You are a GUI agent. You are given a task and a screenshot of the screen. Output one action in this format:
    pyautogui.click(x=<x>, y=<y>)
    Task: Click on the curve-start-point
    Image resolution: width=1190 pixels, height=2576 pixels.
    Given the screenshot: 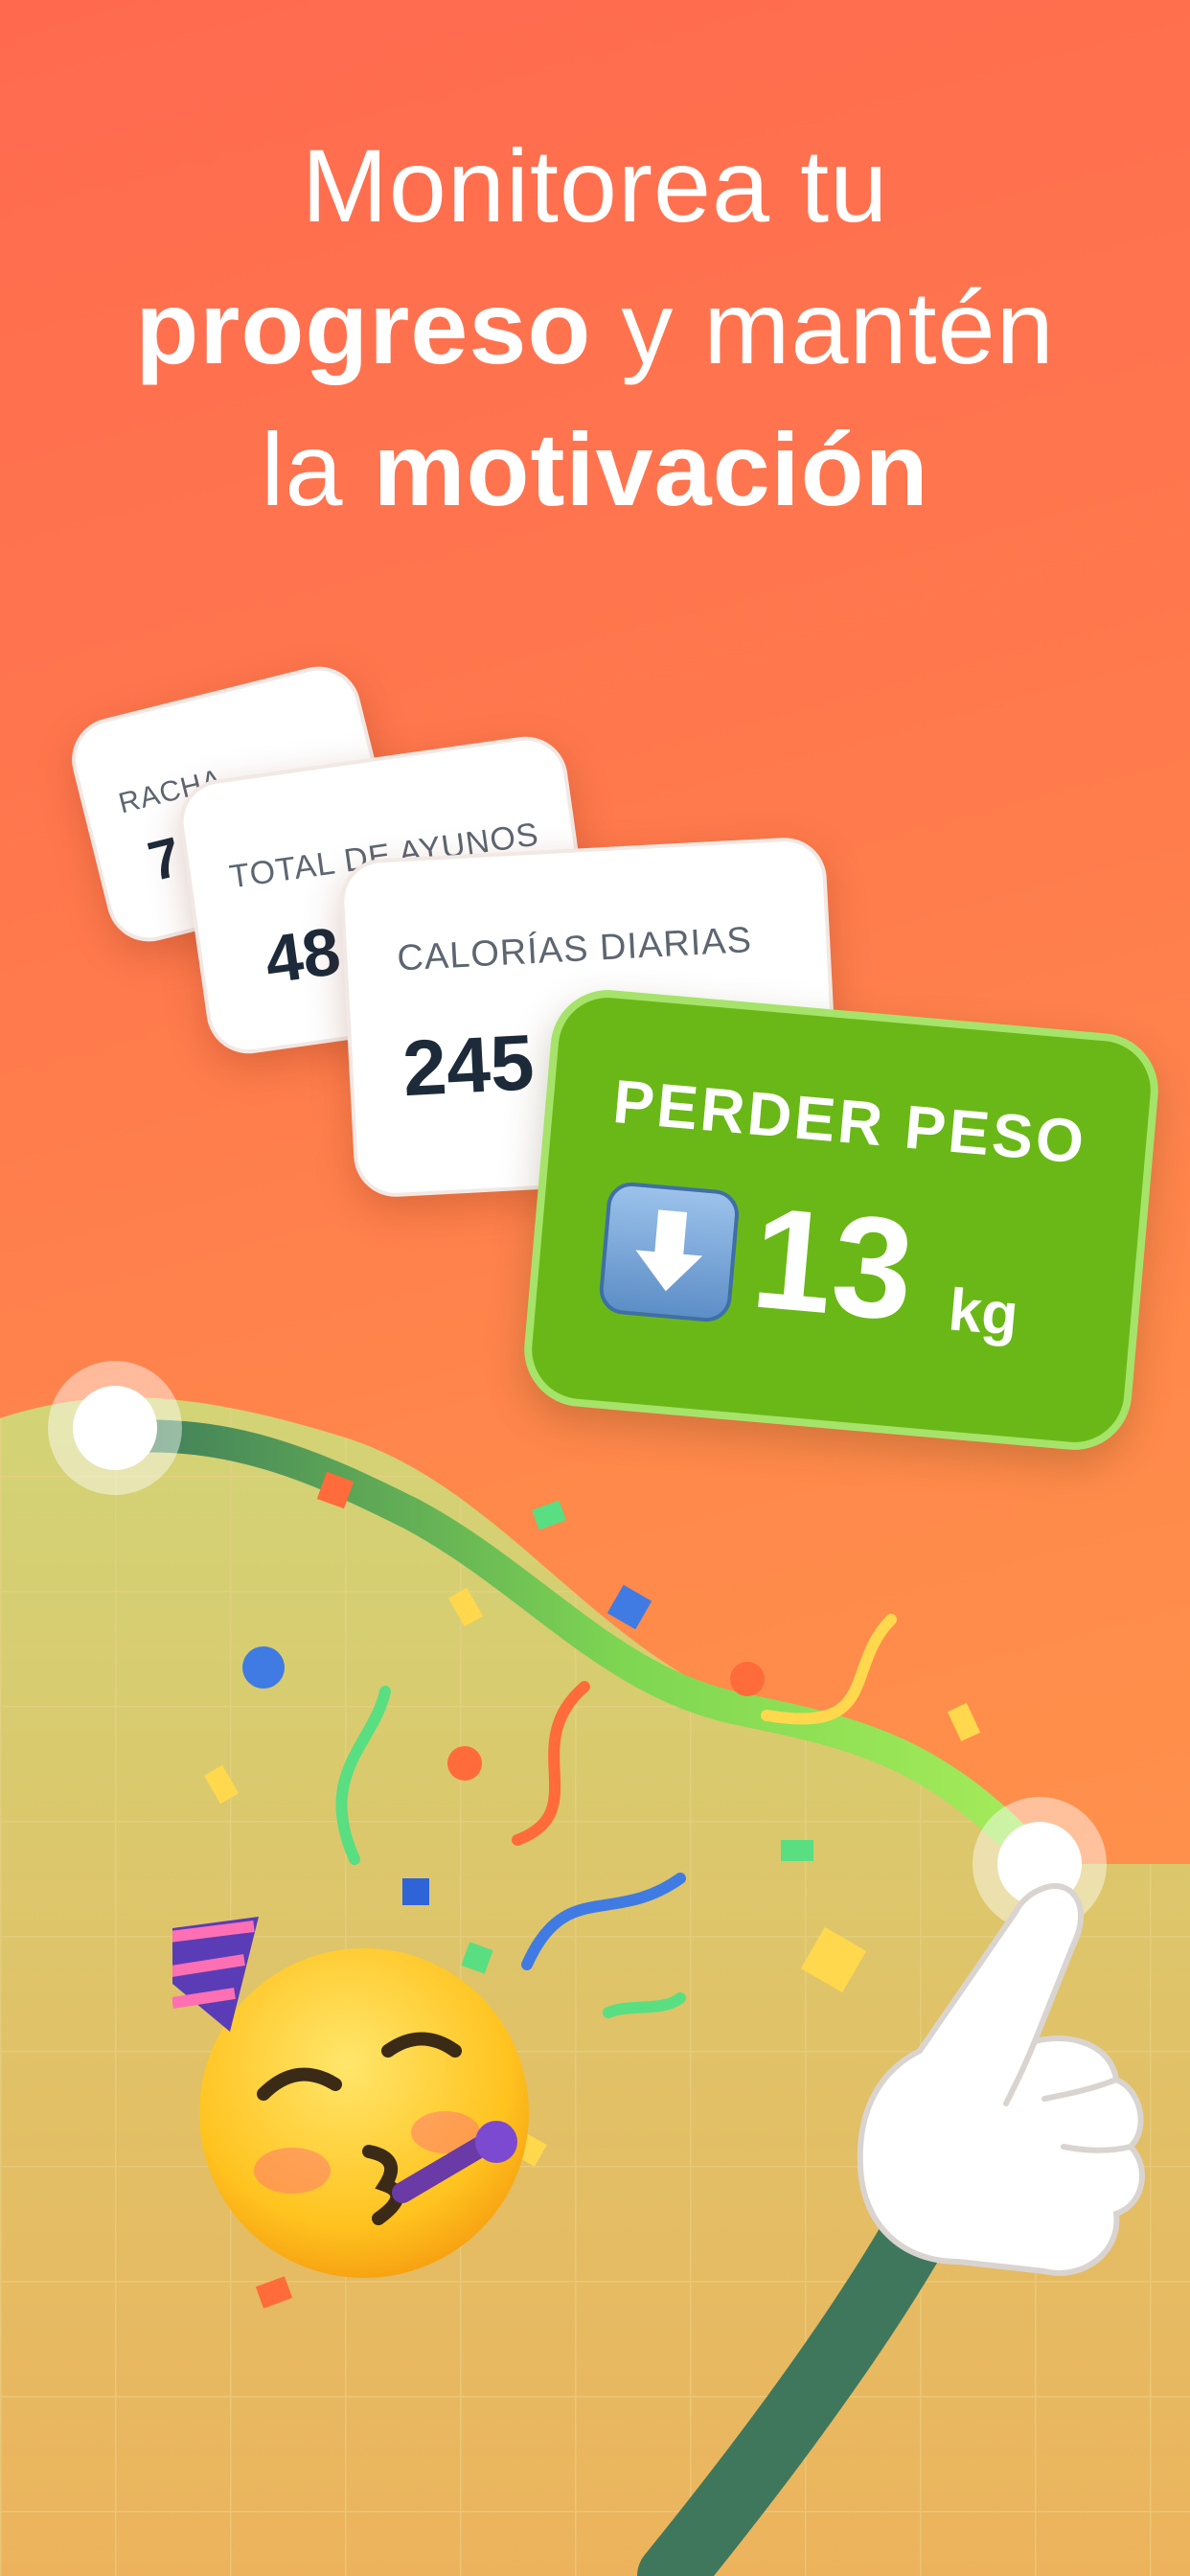 What is the action you would take?
    pyautogui.click(x=115, y=1428)
    